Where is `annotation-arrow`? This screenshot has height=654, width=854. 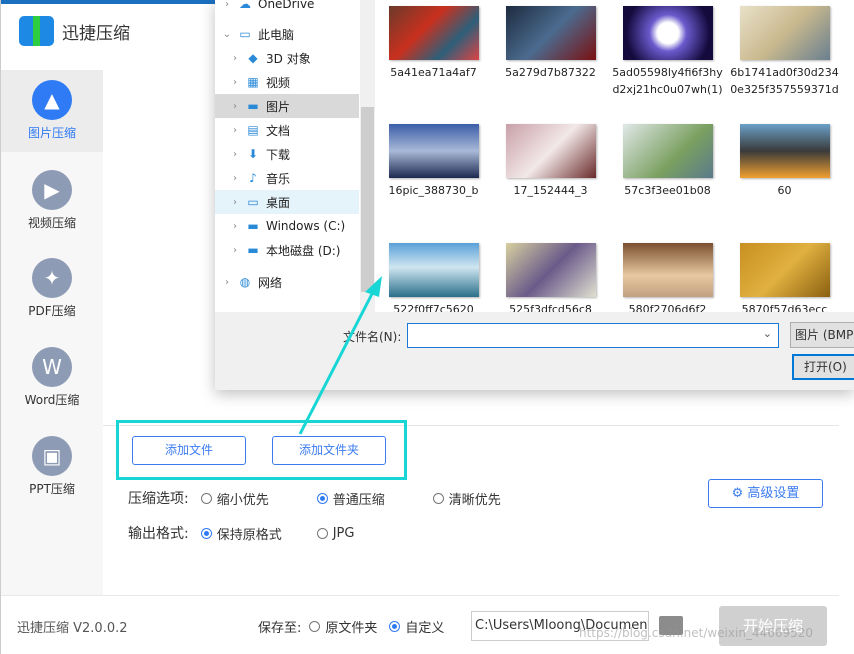
annotation-arrow is located at coordinates (340, 355).